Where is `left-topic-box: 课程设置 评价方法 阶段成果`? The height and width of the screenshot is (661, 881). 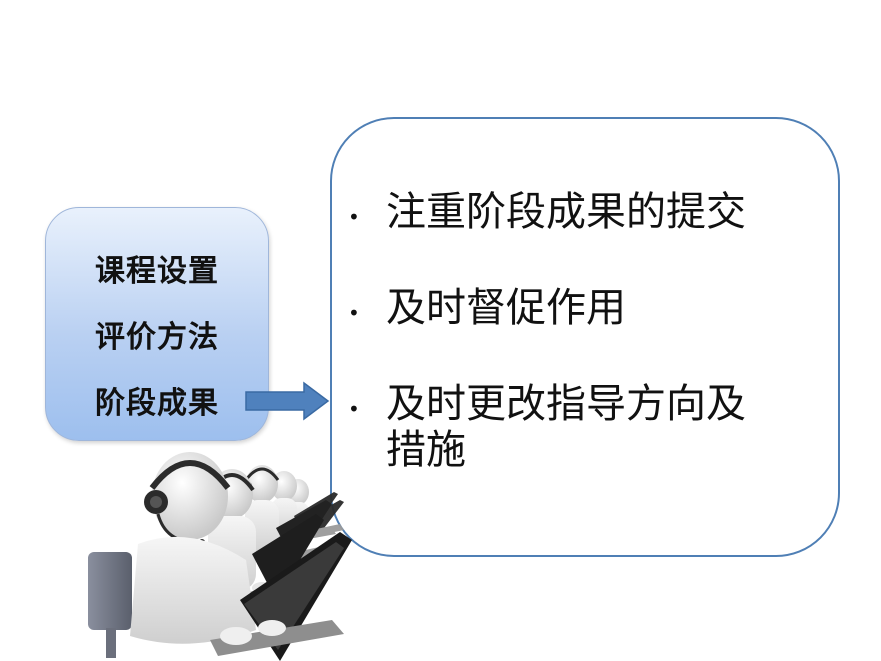
left-topic-box: 课程设置 评价方法 阶段成果 is located at coordinates (157, 324).